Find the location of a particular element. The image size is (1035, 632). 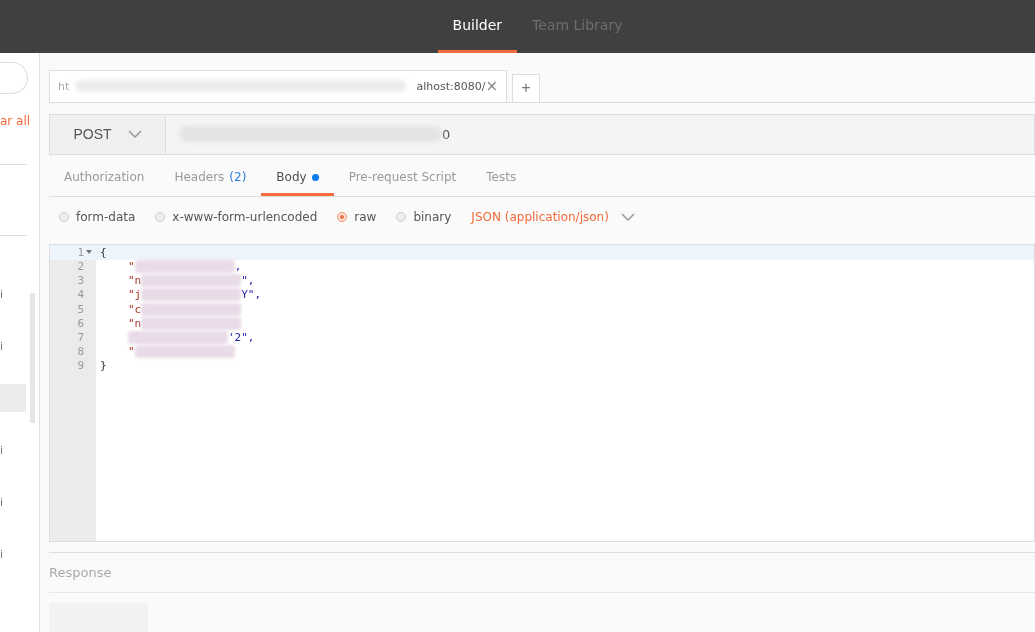

line-number: 9 is located at coordinates (80, 366).